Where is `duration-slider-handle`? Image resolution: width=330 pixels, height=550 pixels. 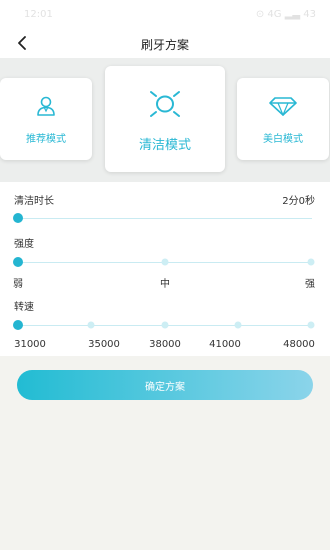 duration-slider-handle is located at coordinates (18, 218).